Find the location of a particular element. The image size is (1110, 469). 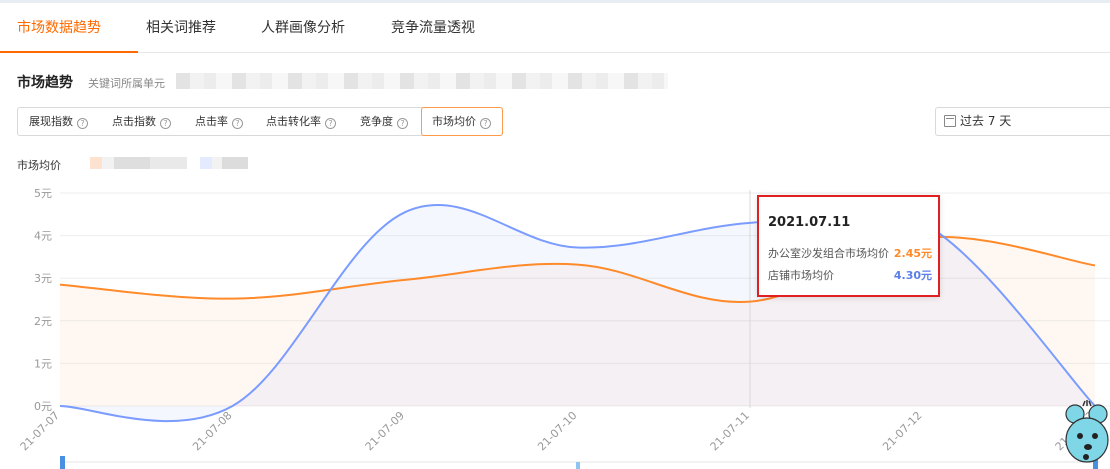

metric-avg-price: 市场均价? is located at coordinates (462, 121).